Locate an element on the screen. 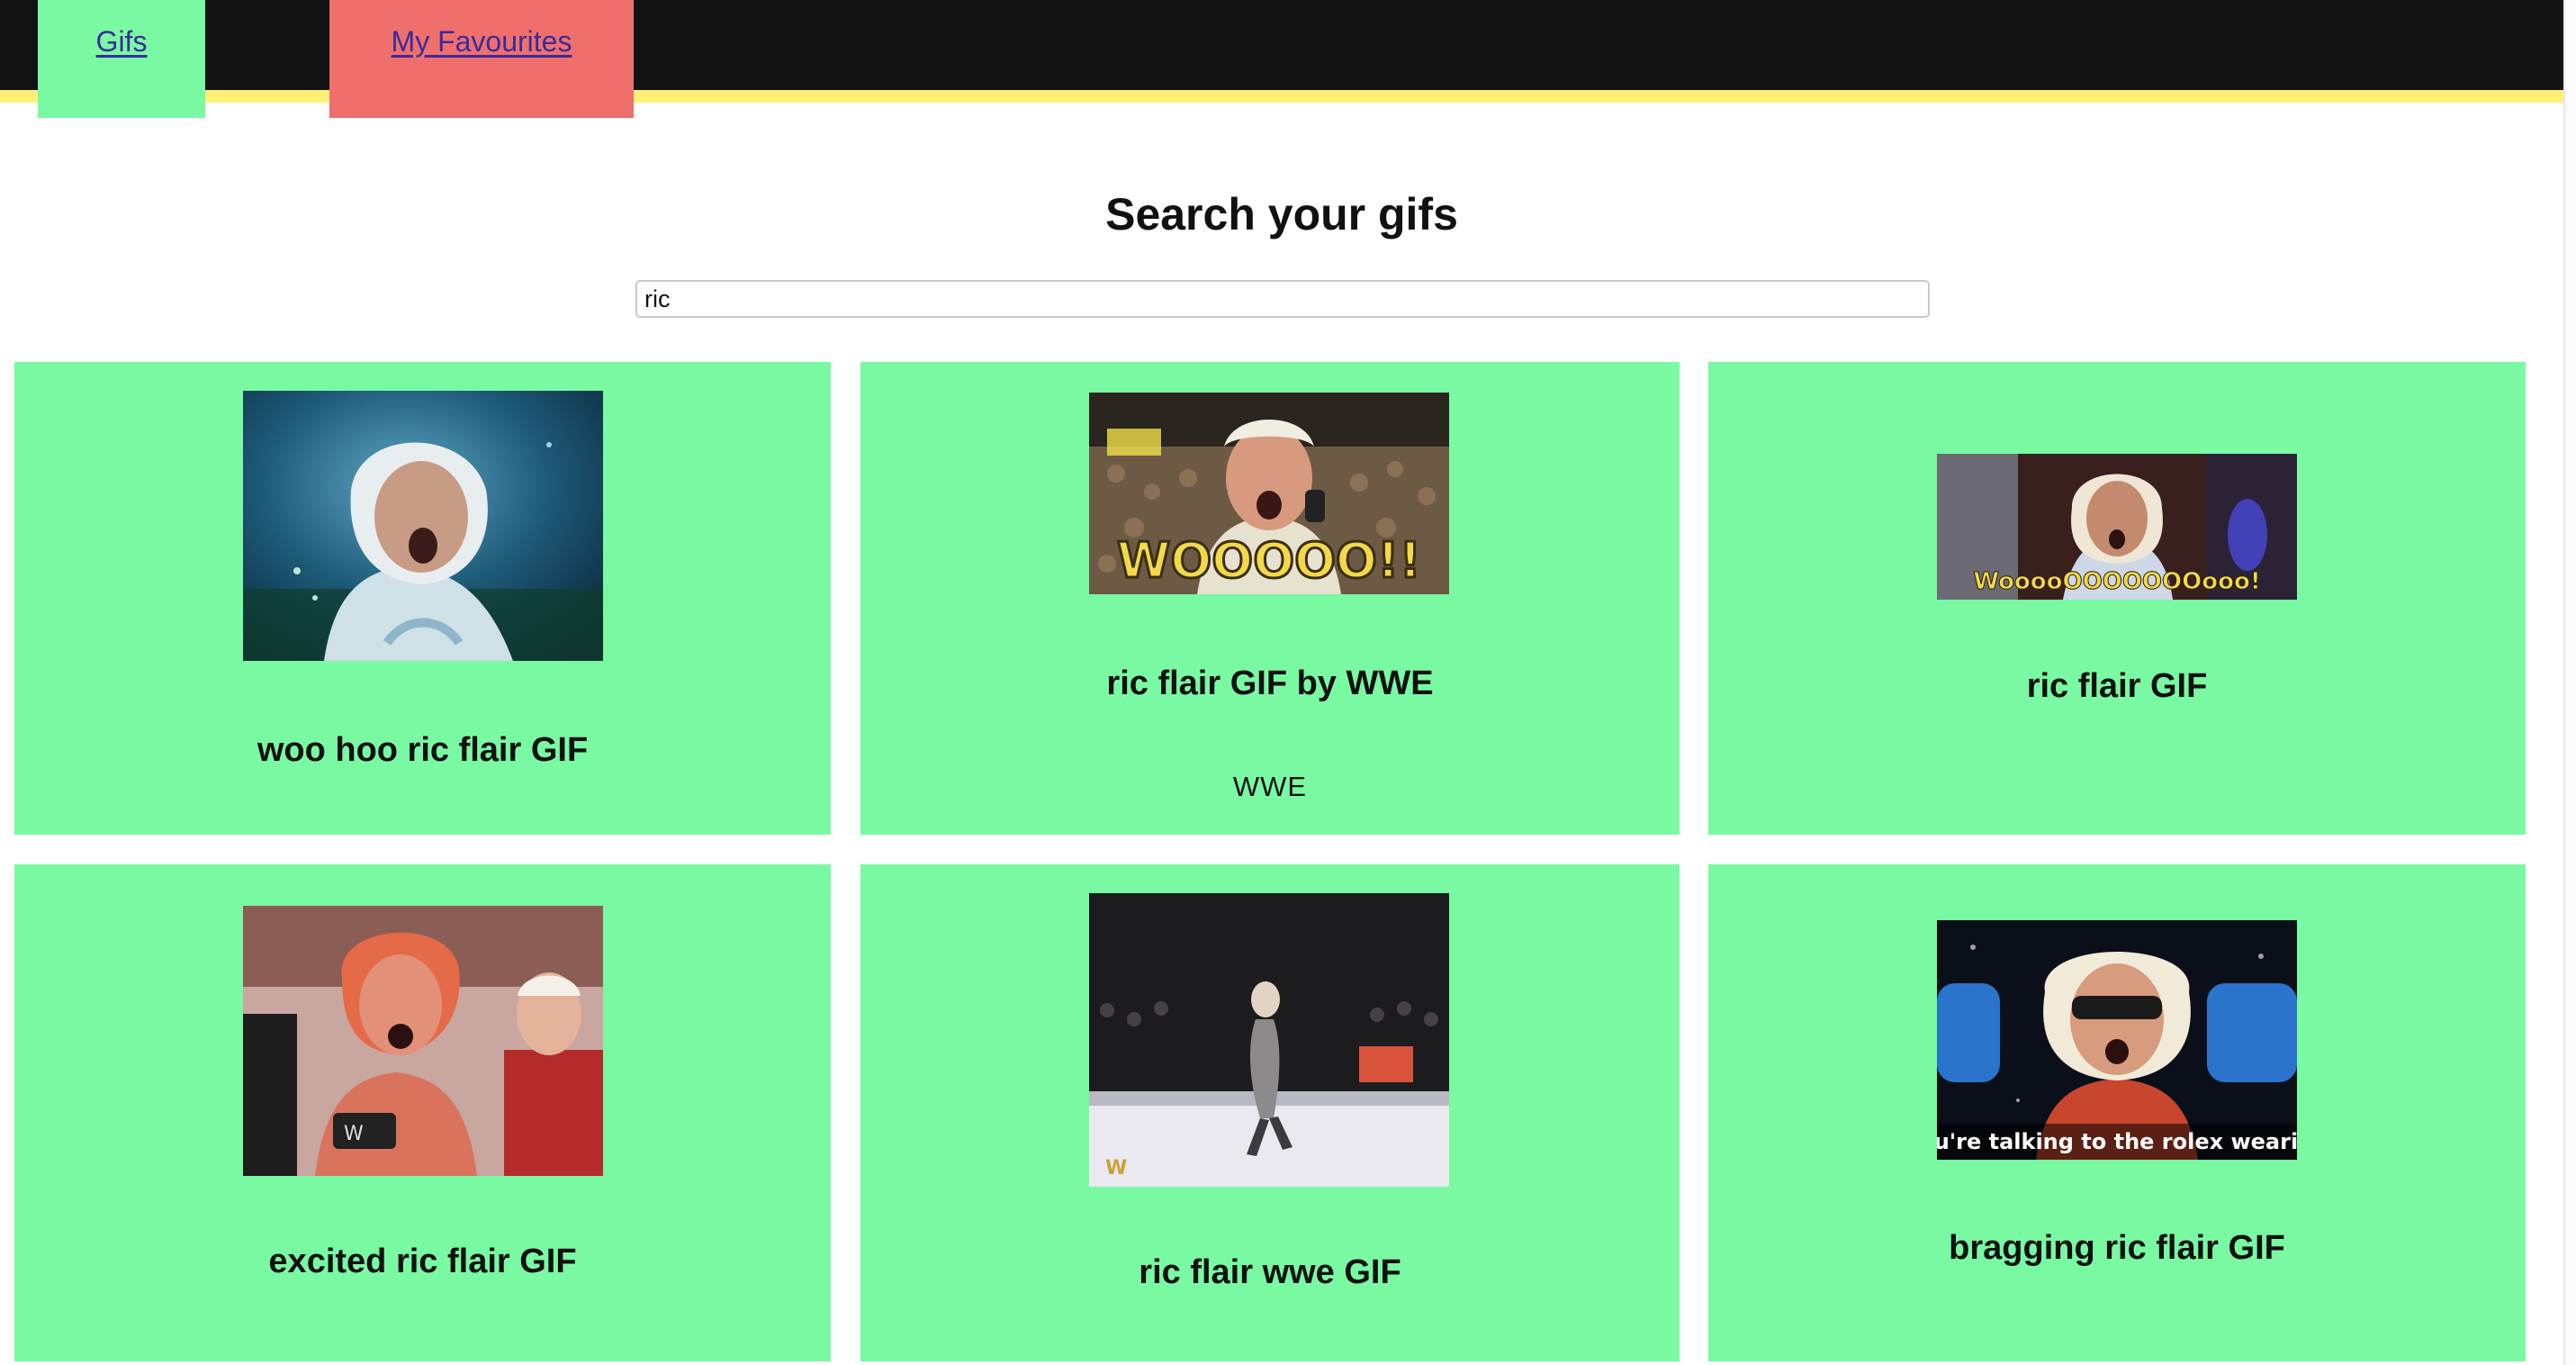 The width and height of the screenshot is (2576, 1365). window-scrollbar is located at coordinates (2569, 682).